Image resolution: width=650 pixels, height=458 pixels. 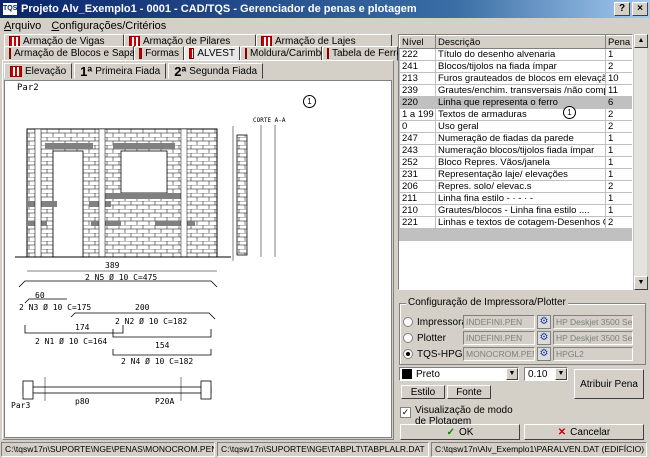 What do you see at coordinates (82, 401) in the screenshot?
I see `dim-p80: p80` at bounding box center [82, 401].